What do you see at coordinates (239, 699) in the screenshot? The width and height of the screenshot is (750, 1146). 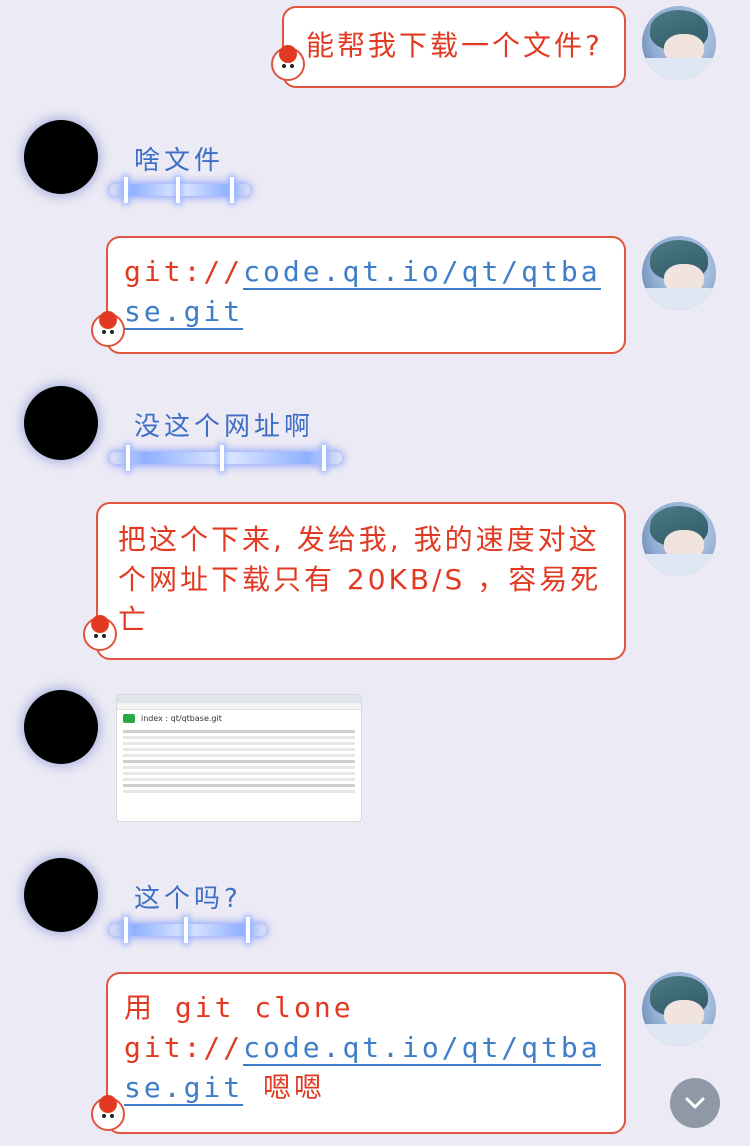 I see `browser-tabs` at bounding box center [239, 699].